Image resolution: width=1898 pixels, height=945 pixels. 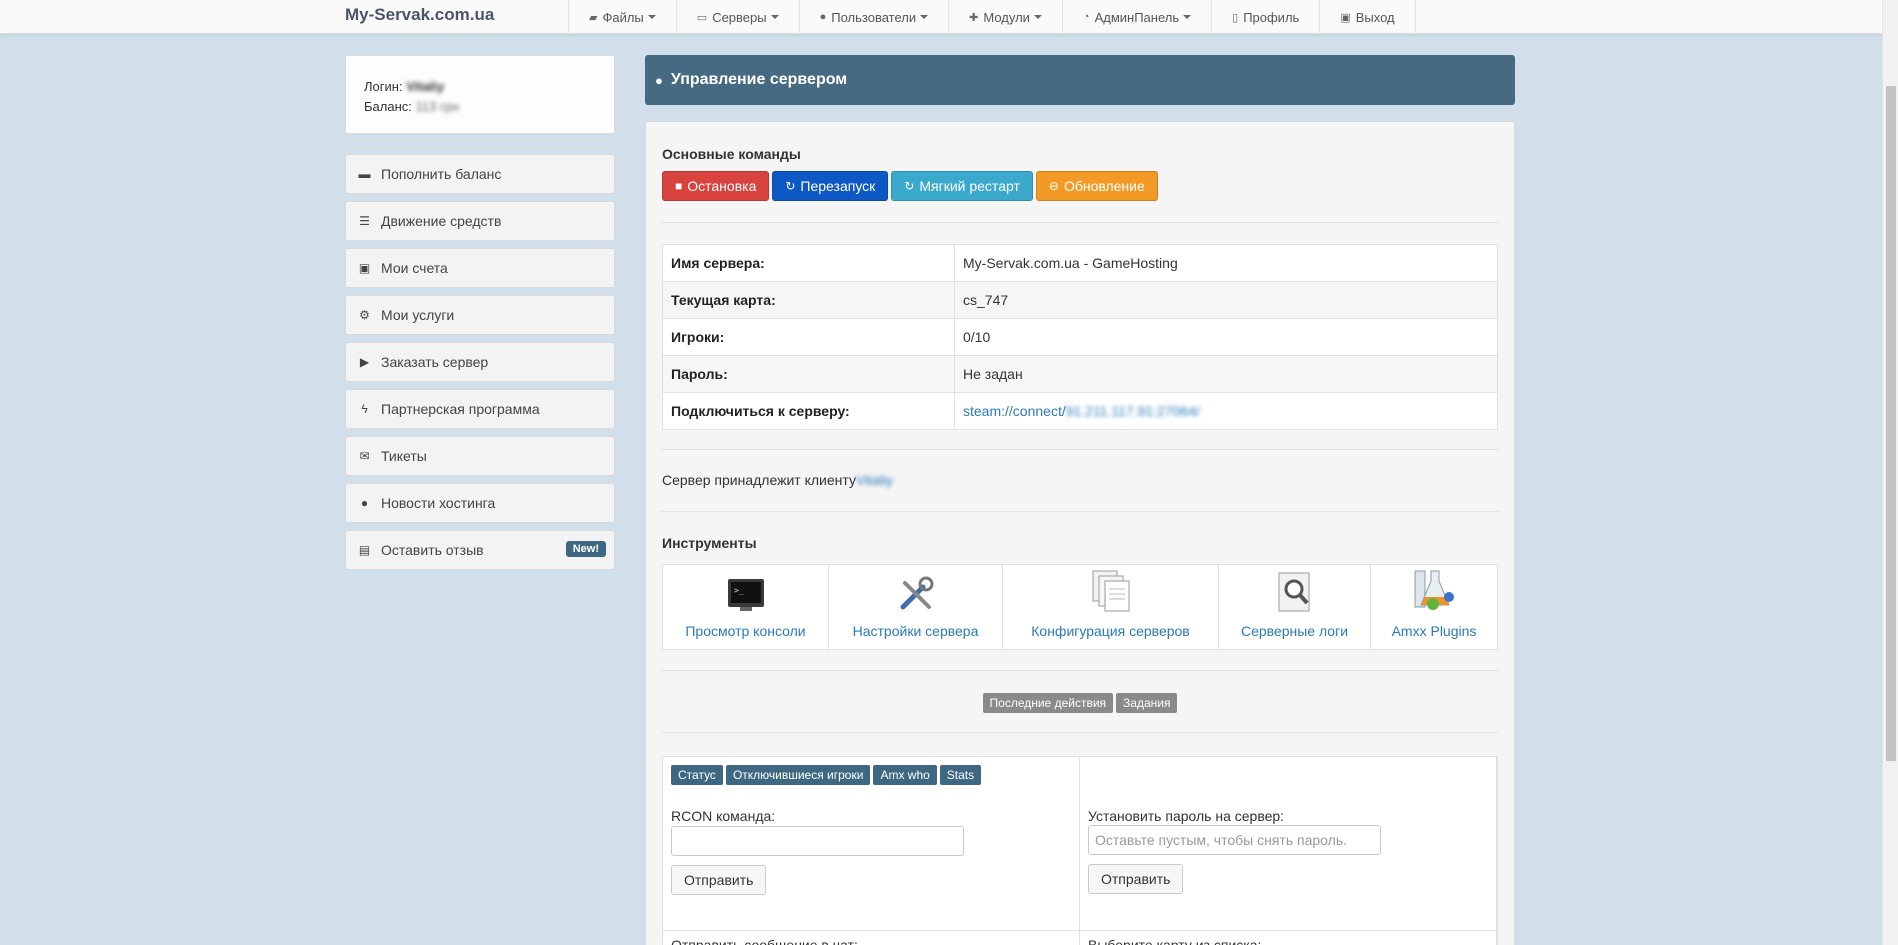 I want to click on tool-console: >_ Просмотр консоли, so click(x=746, y=607).